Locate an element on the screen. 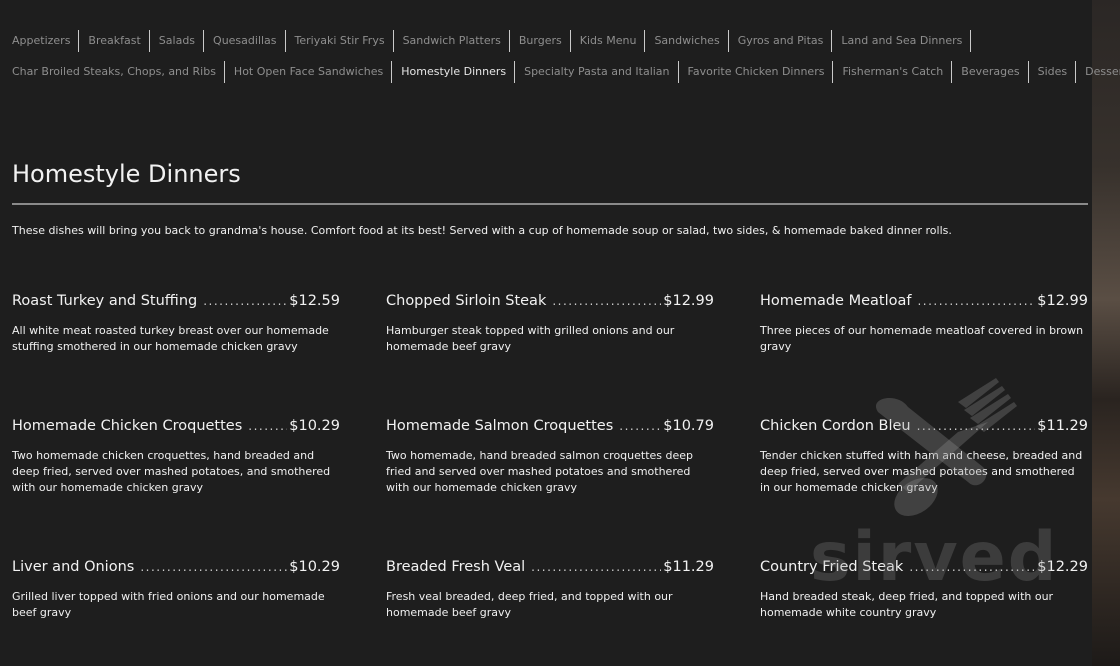 The height and width of the screenshot is (666, 1120). nav-item-favorite-chicken-dinners: Favorite Chicken Dinners is located at coordinates (761, 72).